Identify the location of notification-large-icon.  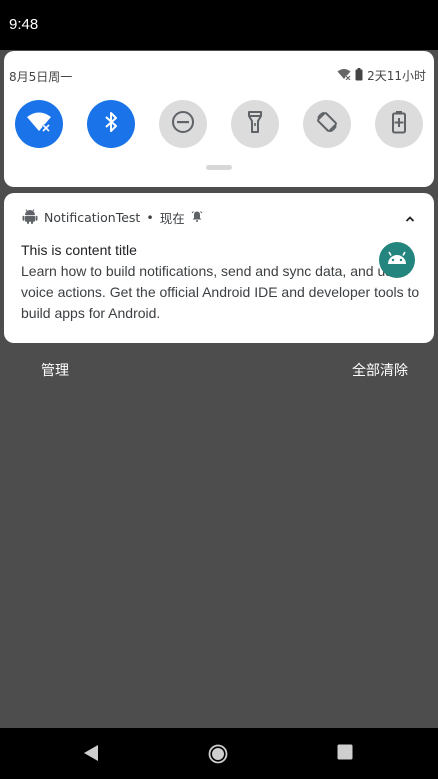
(397, 260).